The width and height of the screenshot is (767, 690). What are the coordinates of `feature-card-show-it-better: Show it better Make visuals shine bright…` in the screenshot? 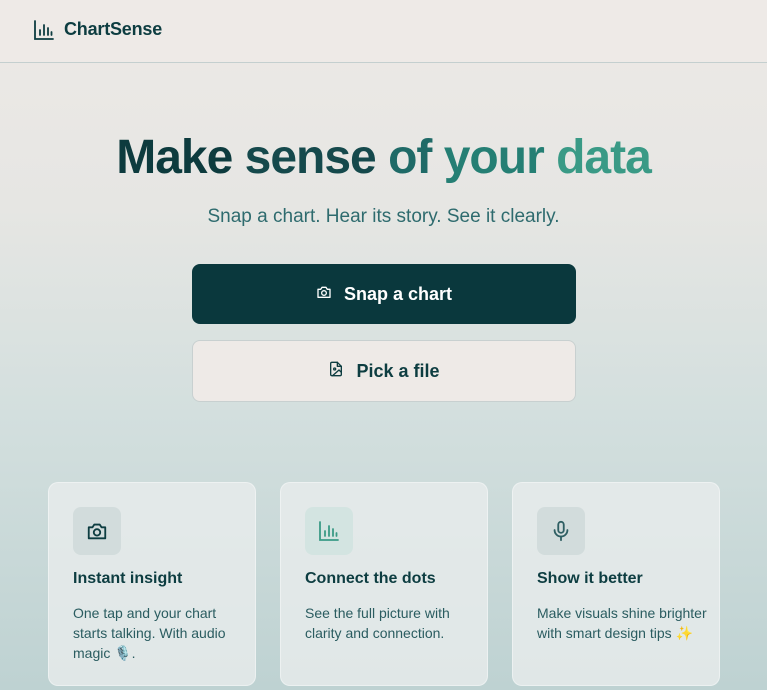 It's located at (616, 584).